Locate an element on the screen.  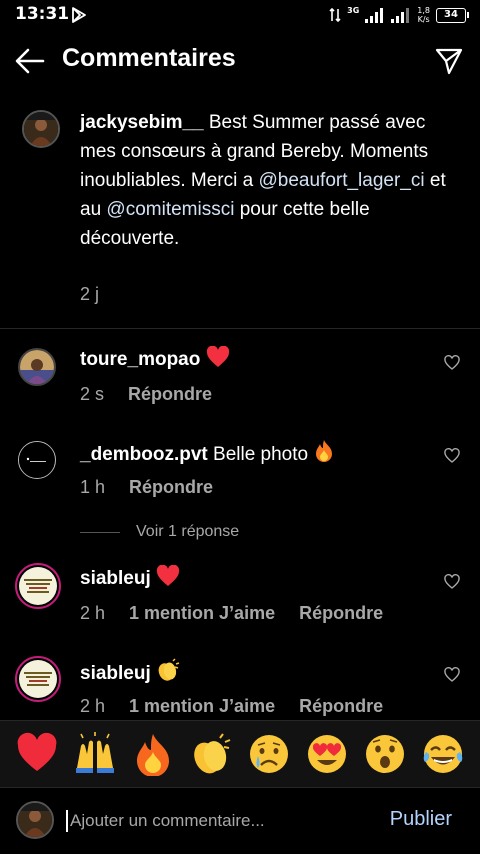
crying-face-icon is located at coordinates (269, 754).